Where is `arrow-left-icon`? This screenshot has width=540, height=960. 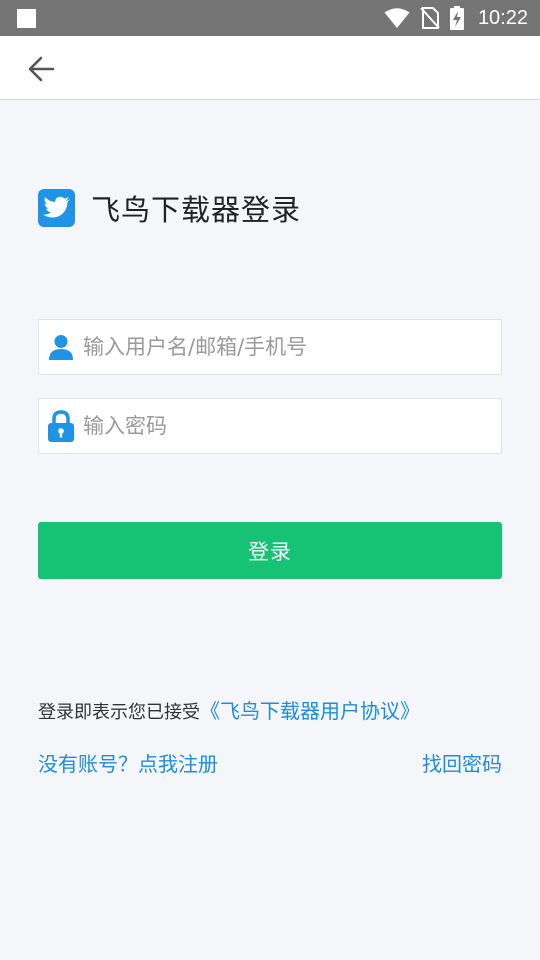
arrow-left-icon is located at coordinates (41, 69).